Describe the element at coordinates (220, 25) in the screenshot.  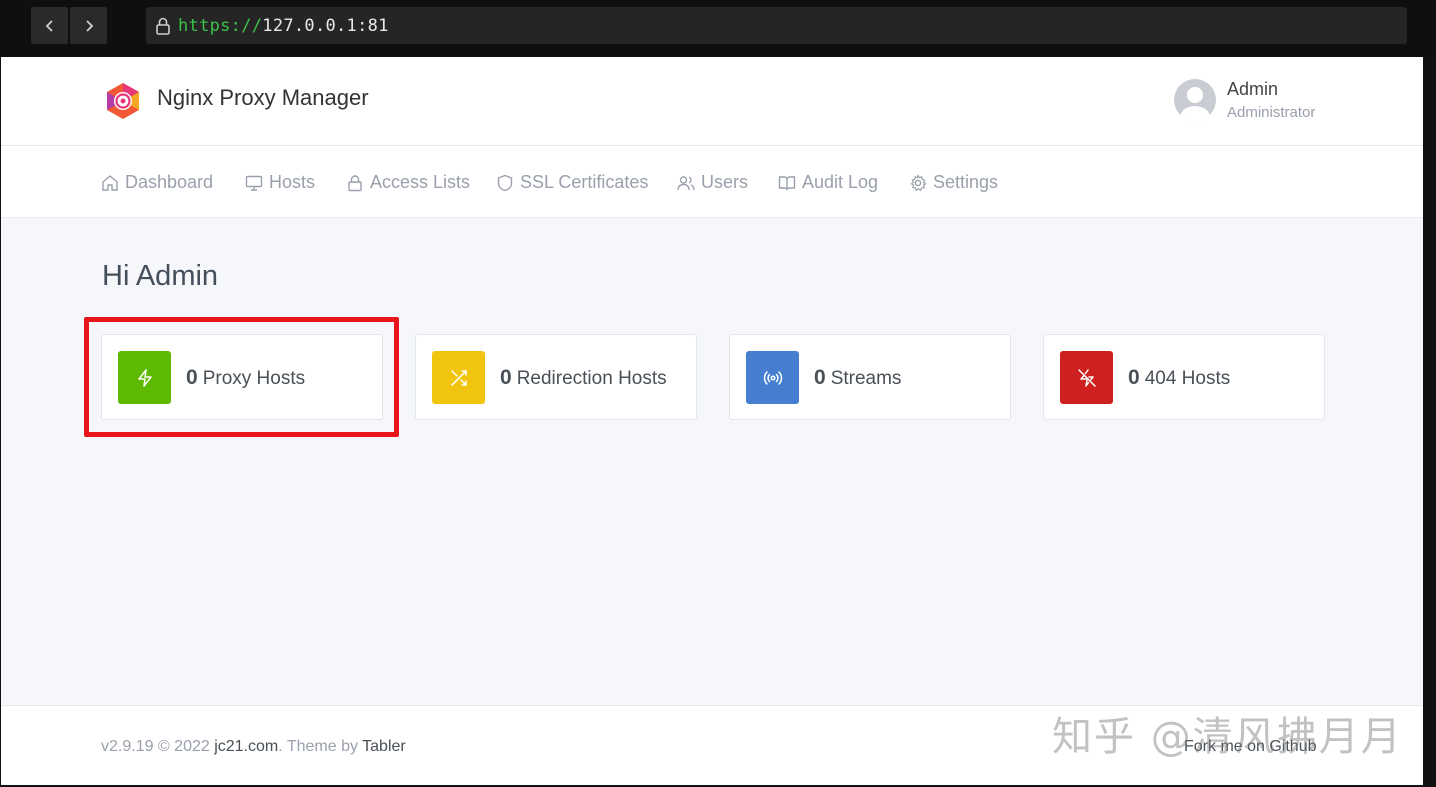
I see `url-scheme: https://` at that location.